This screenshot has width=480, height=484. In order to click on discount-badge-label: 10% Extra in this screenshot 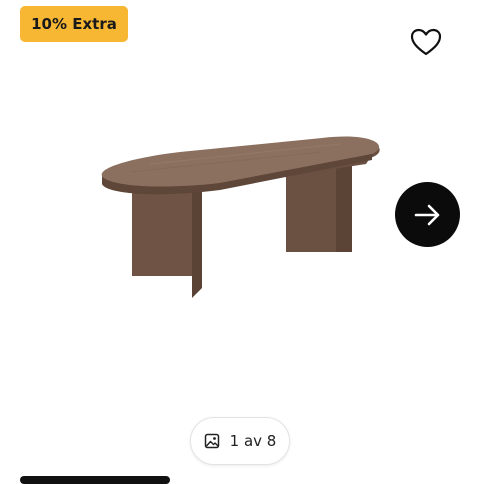, I will do `click(74, 24)`.